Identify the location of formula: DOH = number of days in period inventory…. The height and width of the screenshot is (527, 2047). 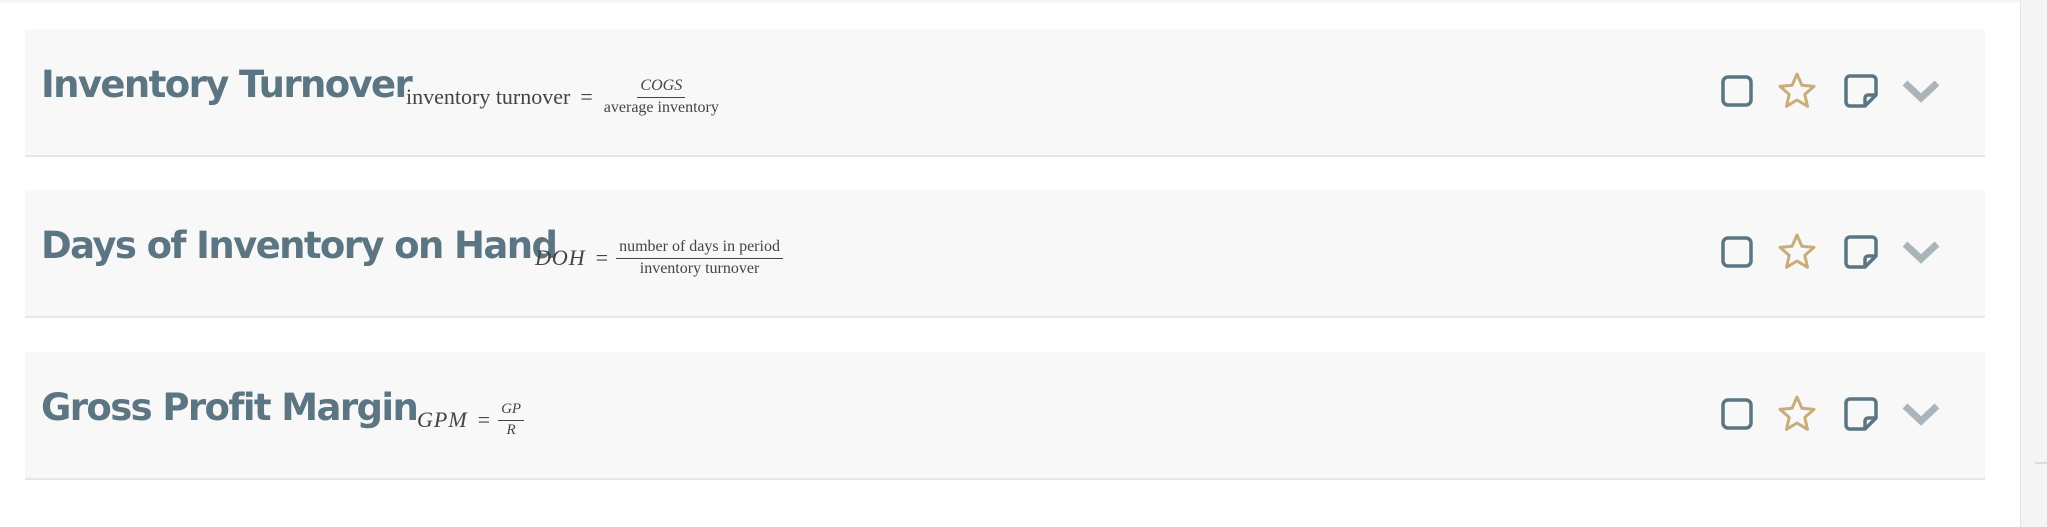
(659, 258).